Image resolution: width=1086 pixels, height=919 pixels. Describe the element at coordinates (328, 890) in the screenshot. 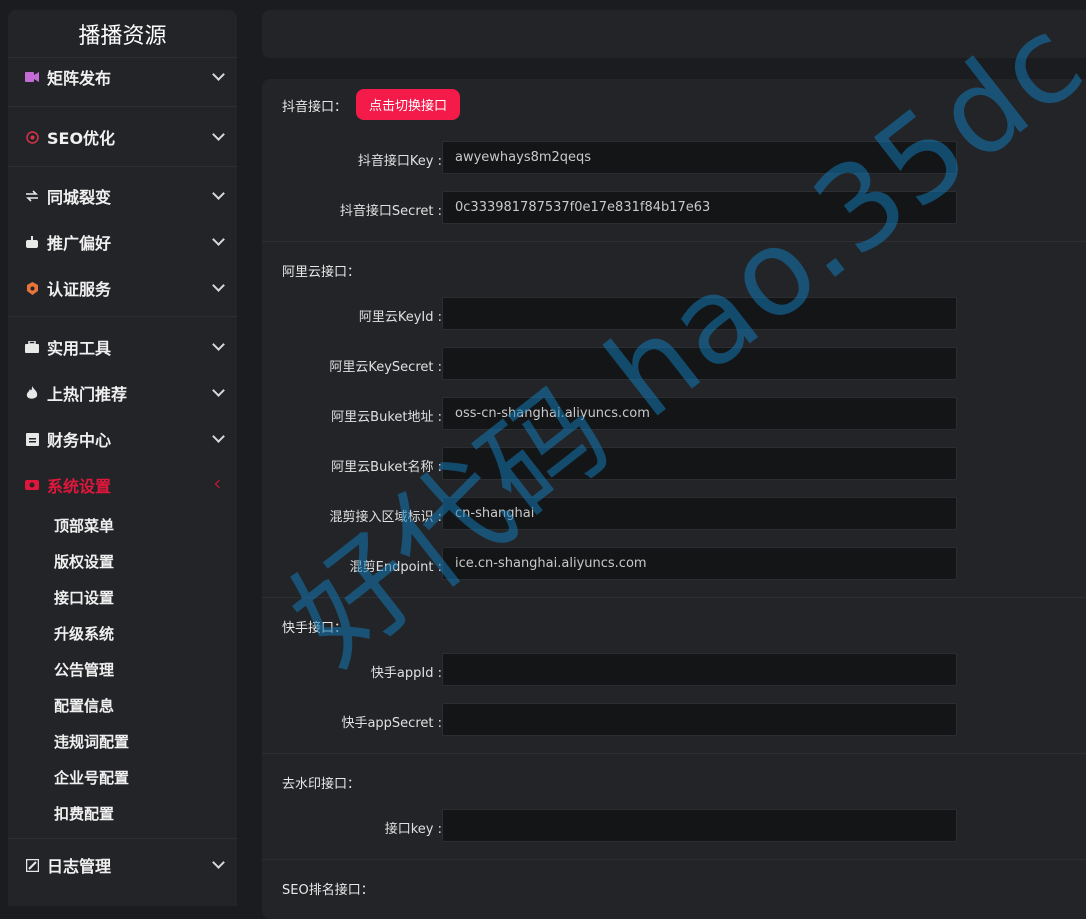

I see `section-title-seo: SEO排名接口：` at that location.